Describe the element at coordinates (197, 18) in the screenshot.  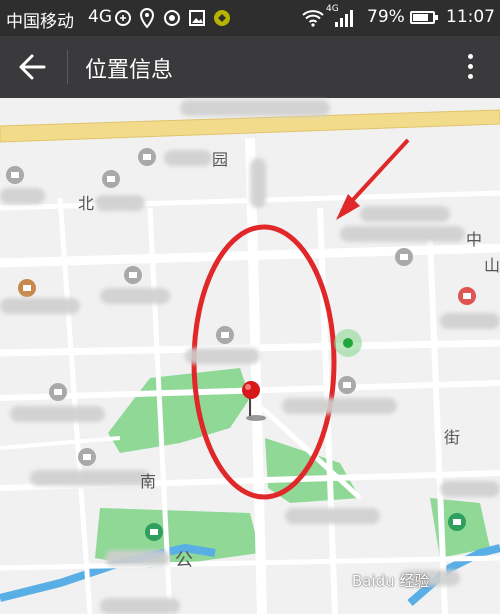
I see `image-icon` at that location.